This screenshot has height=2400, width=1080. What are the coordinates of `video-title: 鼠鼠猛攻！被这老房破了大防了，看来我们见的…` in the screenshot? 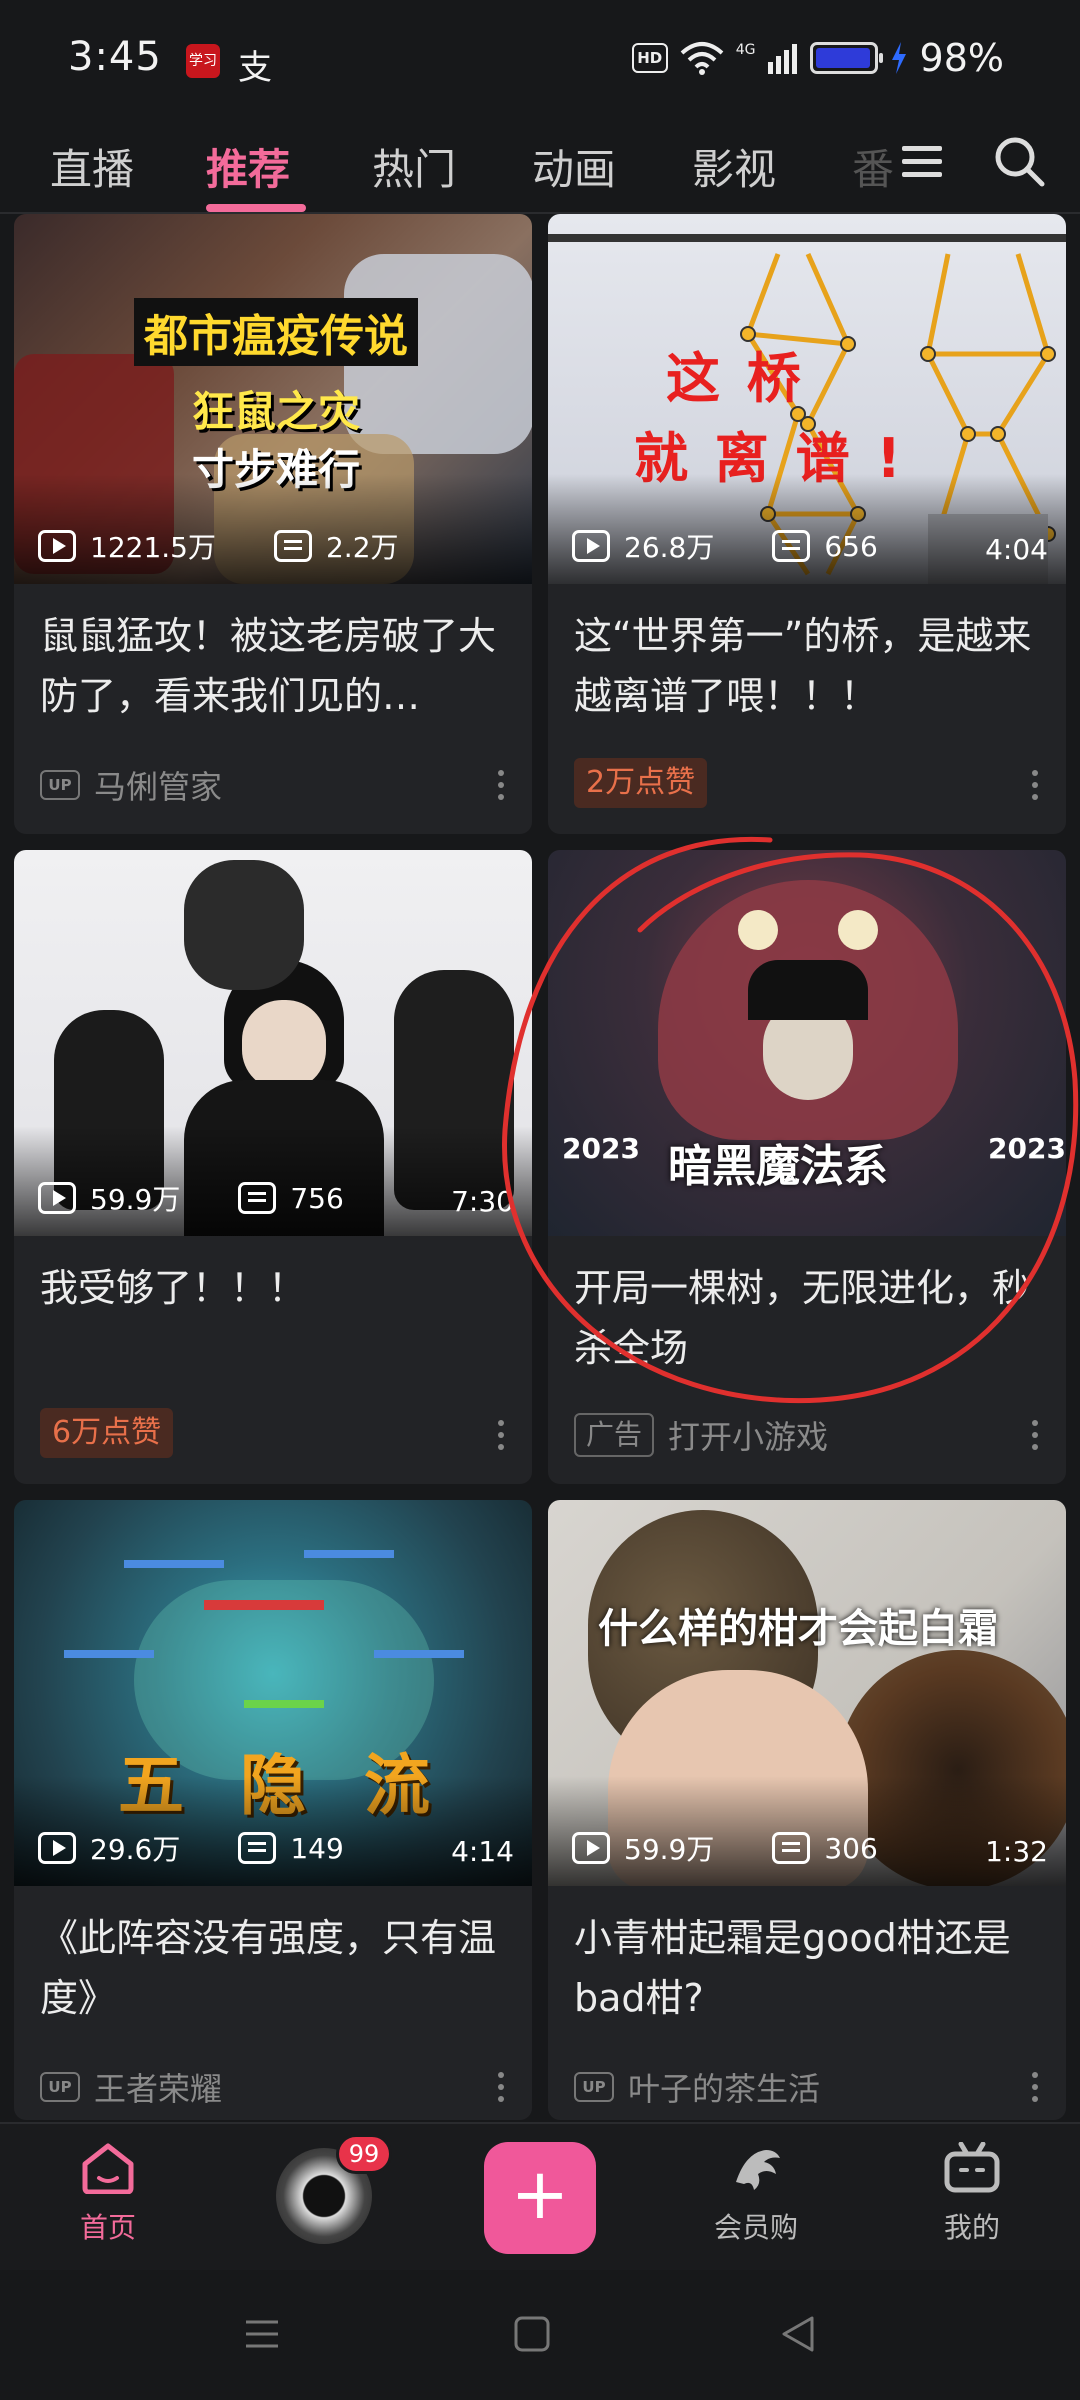 It's located at (275, 666).